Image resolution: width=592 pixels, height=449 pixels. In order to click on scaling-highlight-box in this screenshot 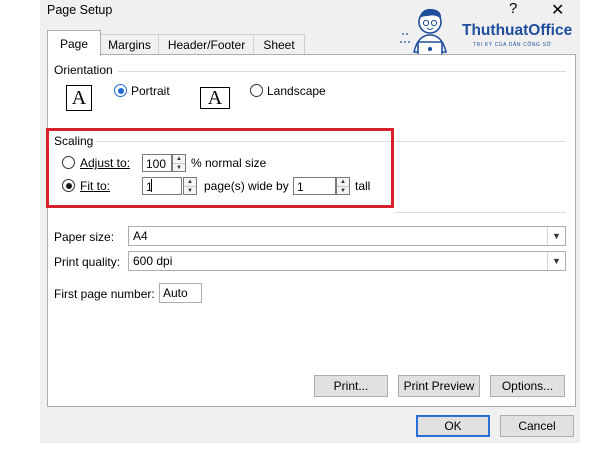, I will do `click(220, 168)`.